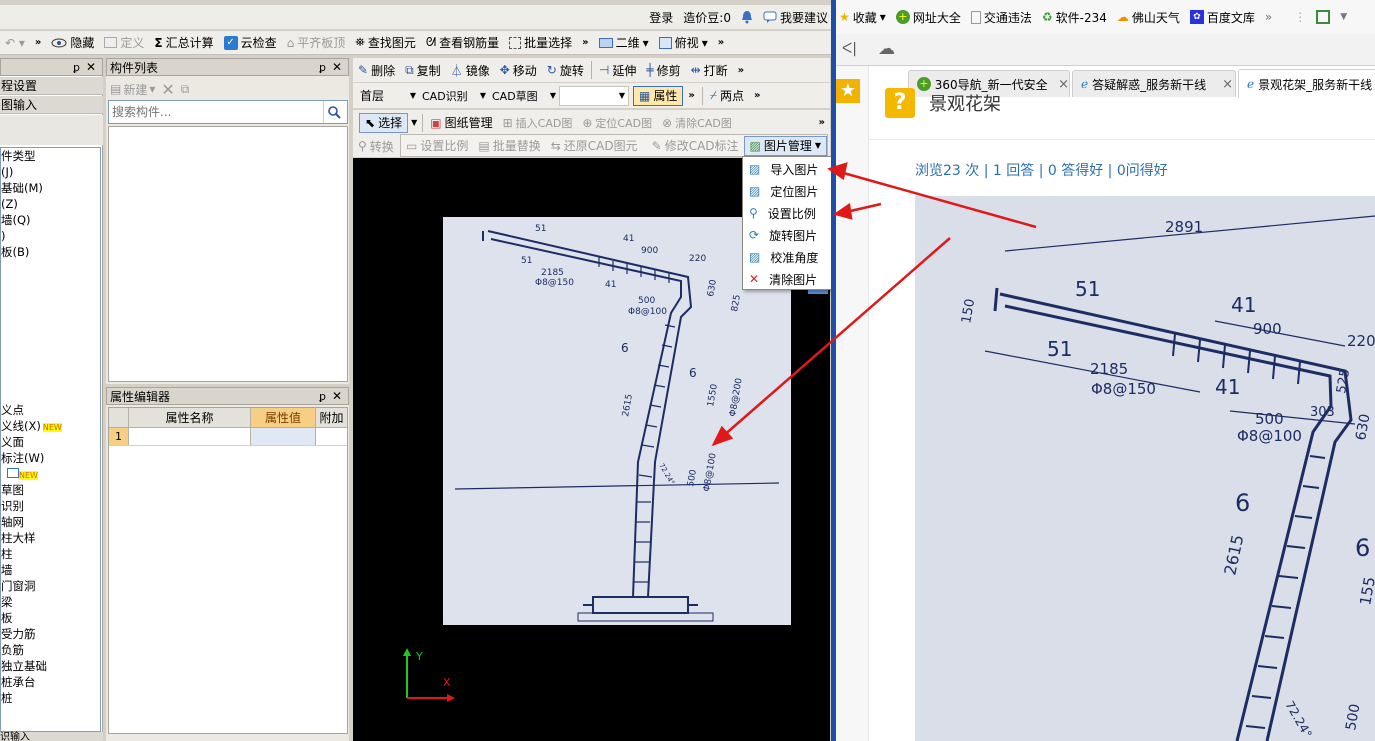 This screenshot has width=1375, height=741. I want to click on tree-item: 件类型, so click(50, 156).